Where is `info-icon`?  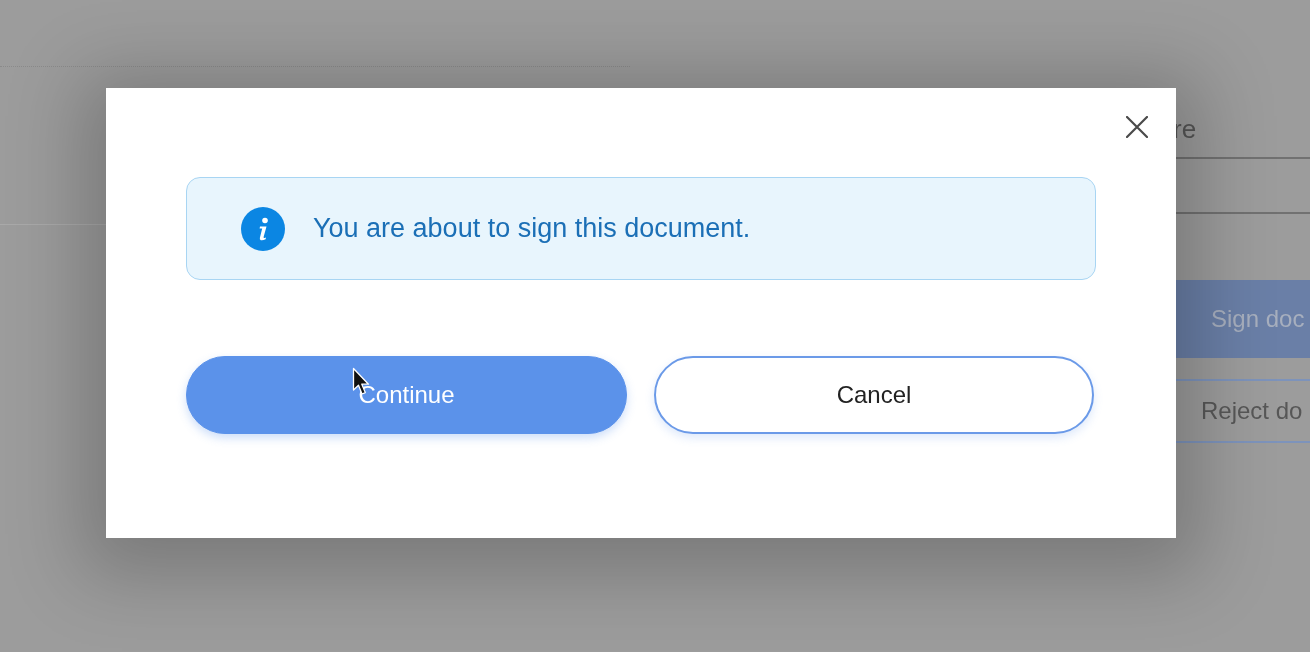 info-icon is located at coordinates (263, 228).